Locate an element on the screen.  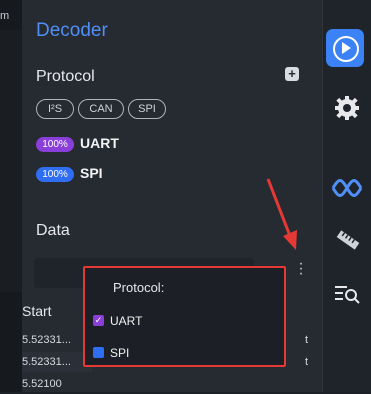
check-icon: ✓ is located at coordinates (98, 320).